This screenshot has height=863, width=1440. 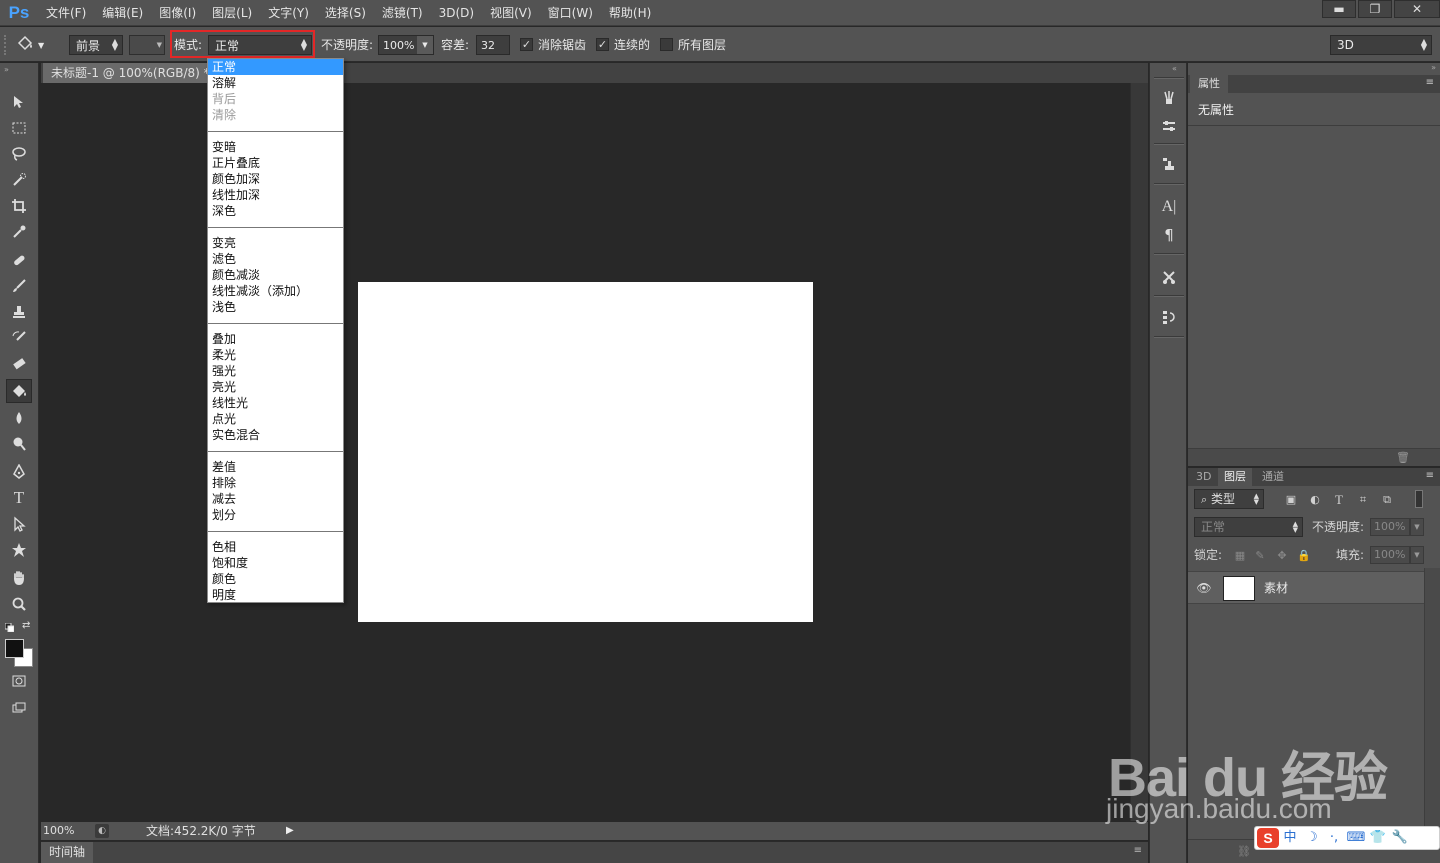 I want to click on brush-settings-icon, so click(x=1169, y=126).